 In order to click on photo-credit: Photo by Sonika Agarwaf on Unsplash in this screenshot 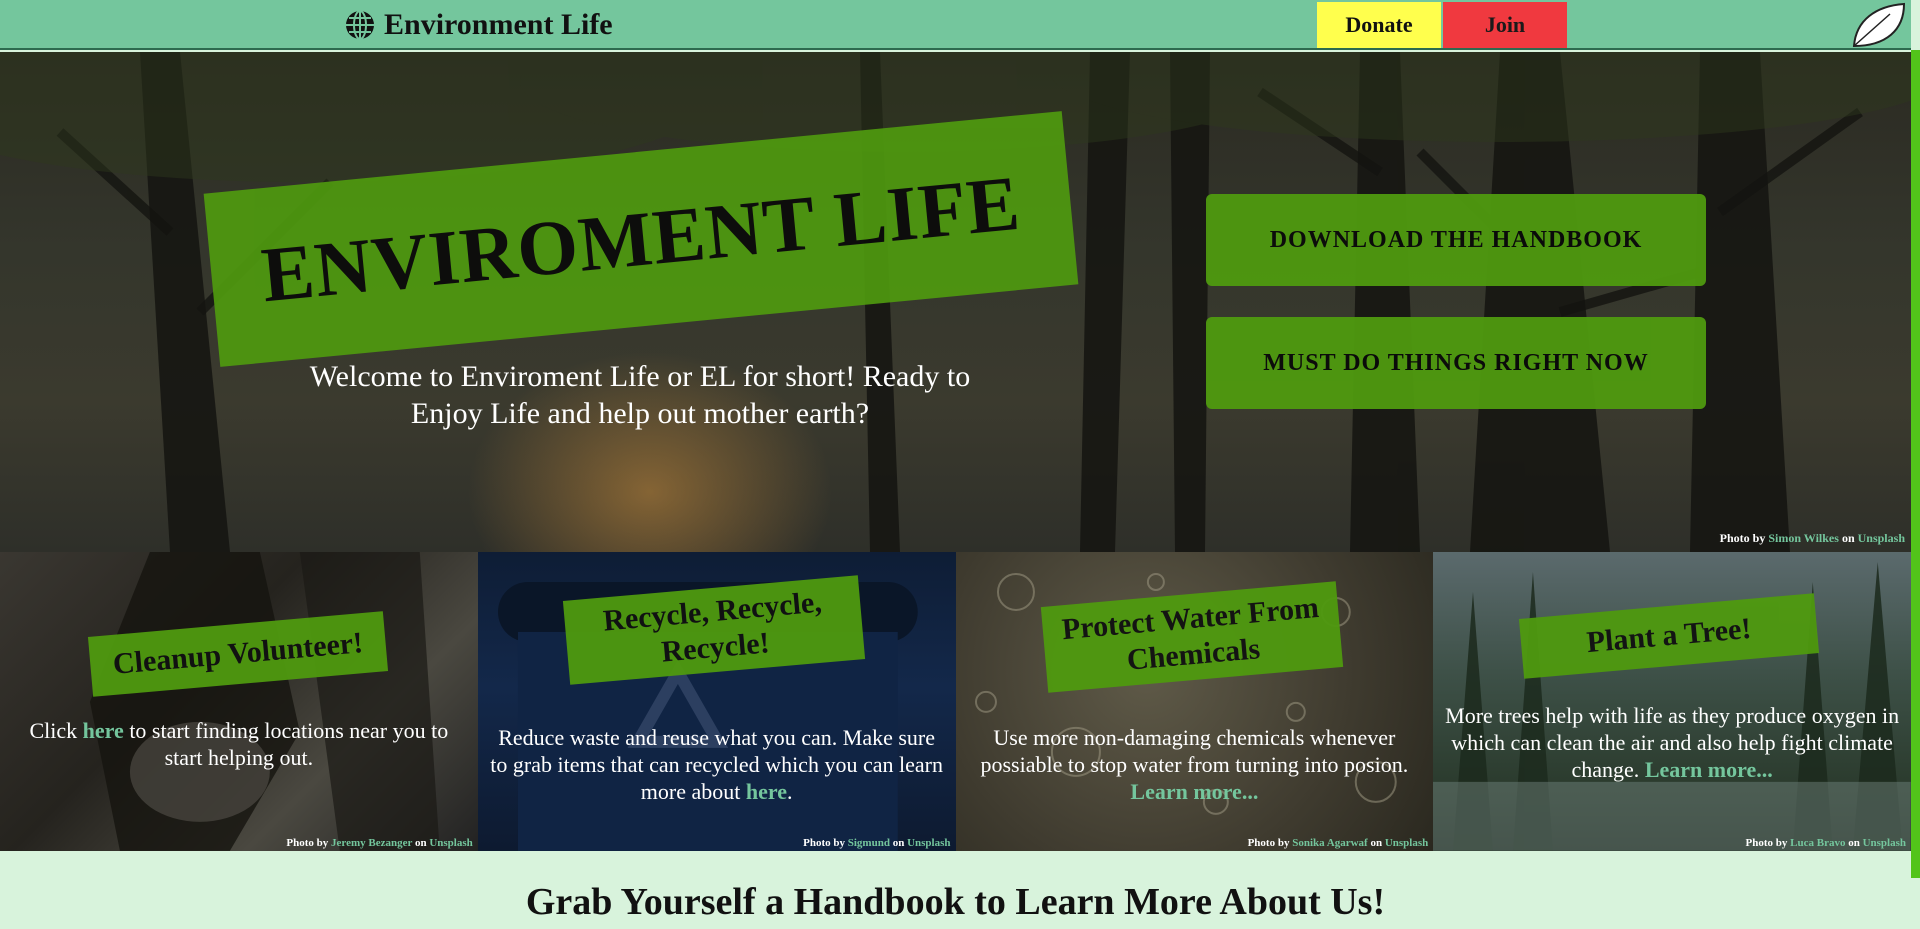, I will do `click(1338, 843)`.